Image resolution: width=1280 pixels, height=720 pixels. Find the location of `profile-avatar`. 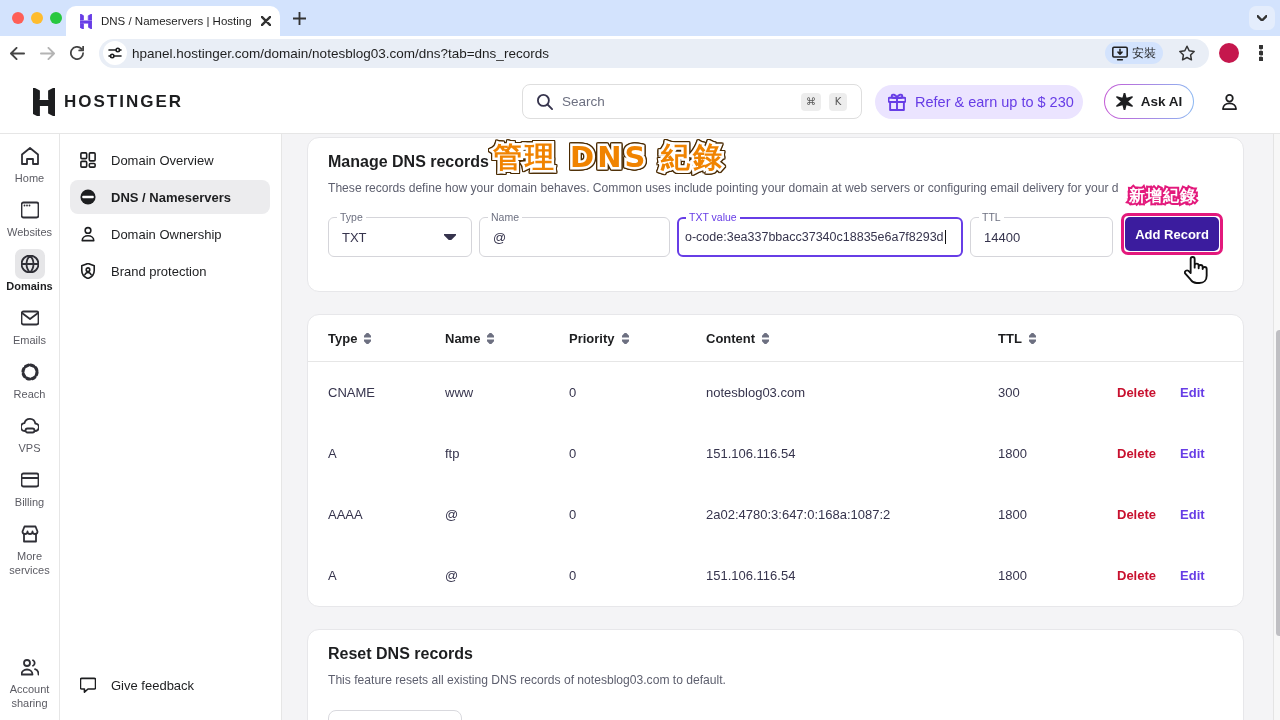

profile-avatar is located at coordinates (1229, 53).